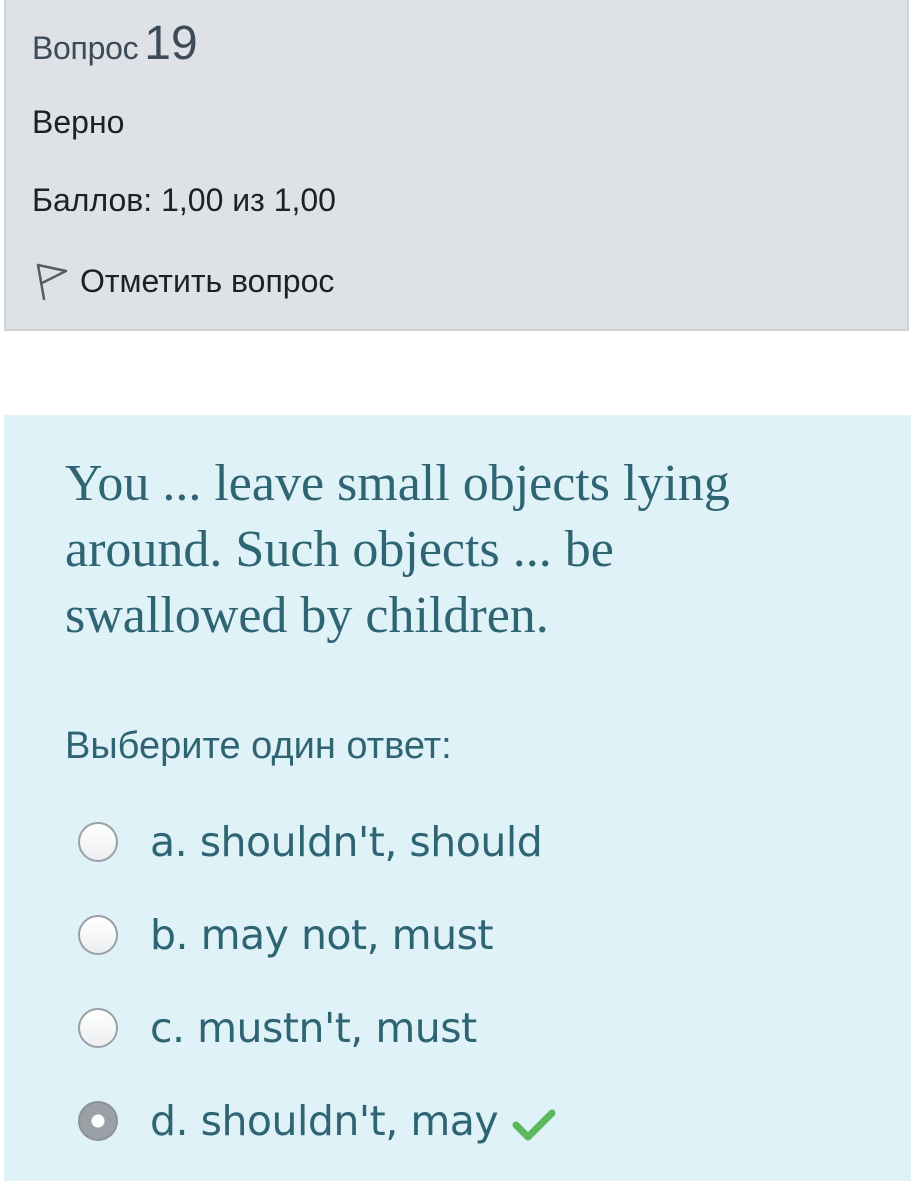 The height and width of the screenshot is (1181, 911). Describe the element at coordinates (85, 48) in the screenshot. I see `question-word: Вопрос` at that location.